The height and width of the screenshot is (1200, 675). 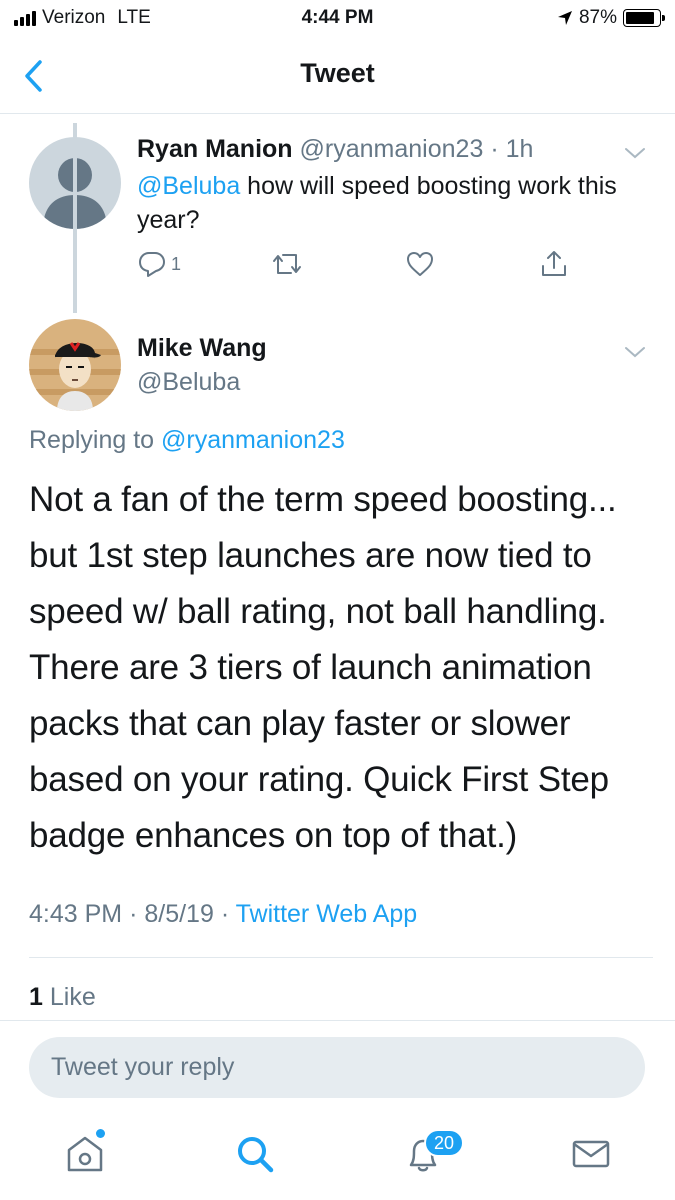 I want to click on like-button, so click(x=420, y=264).